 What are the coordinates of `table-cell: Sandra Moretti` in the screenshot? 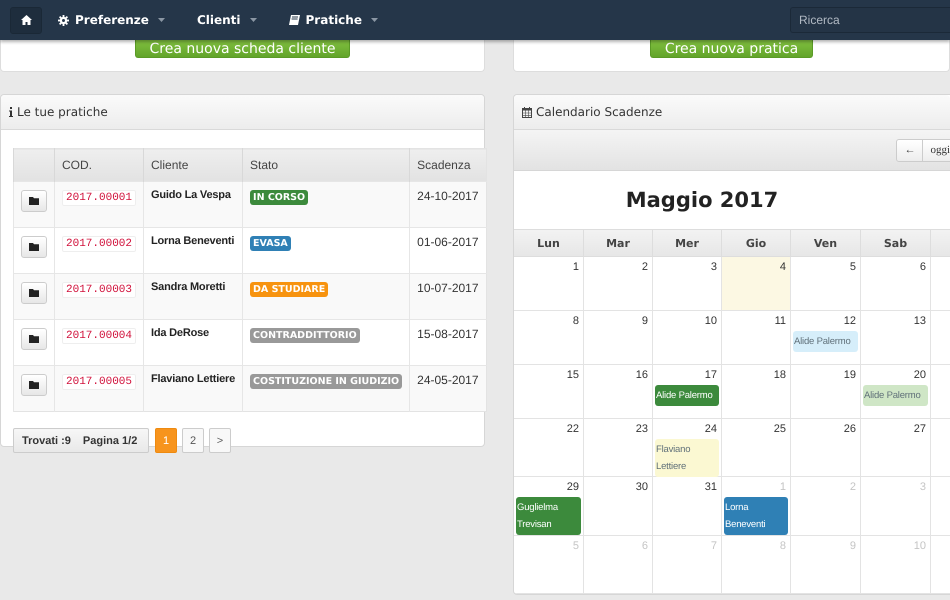 It's located at (193, 297).